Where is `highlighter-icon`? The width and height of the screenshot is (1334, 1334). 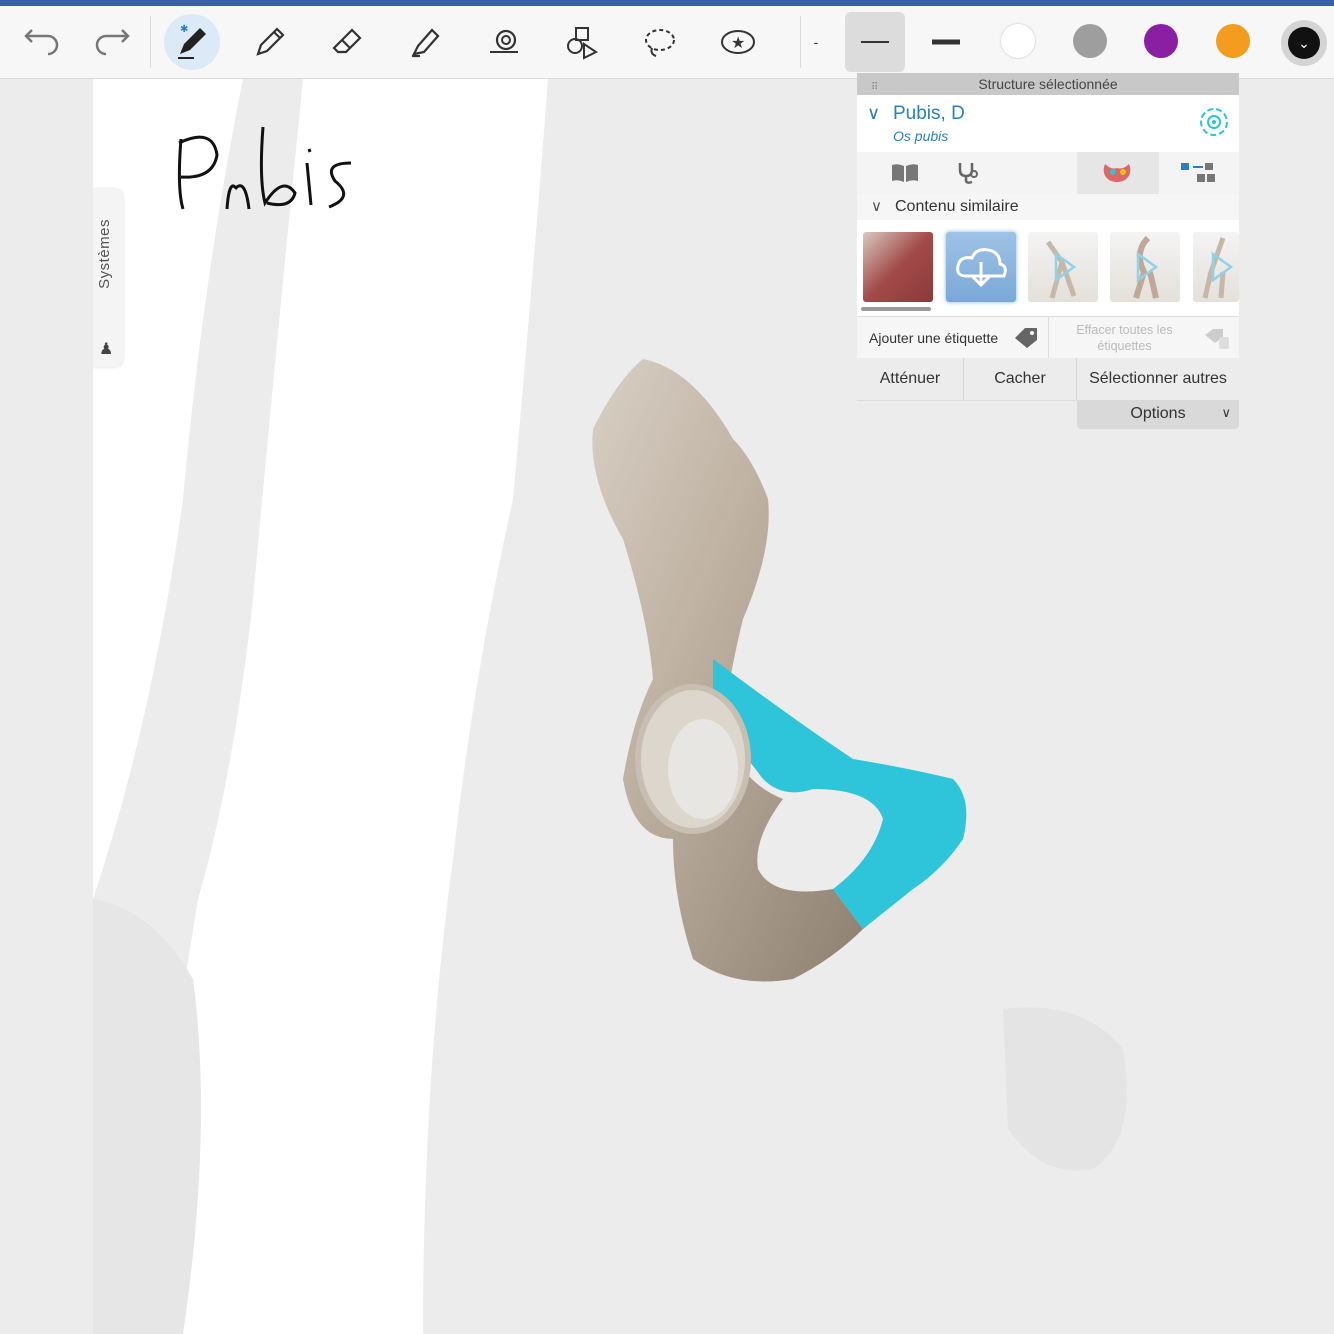
highlighter-icon is located at coordinates (426, 43).